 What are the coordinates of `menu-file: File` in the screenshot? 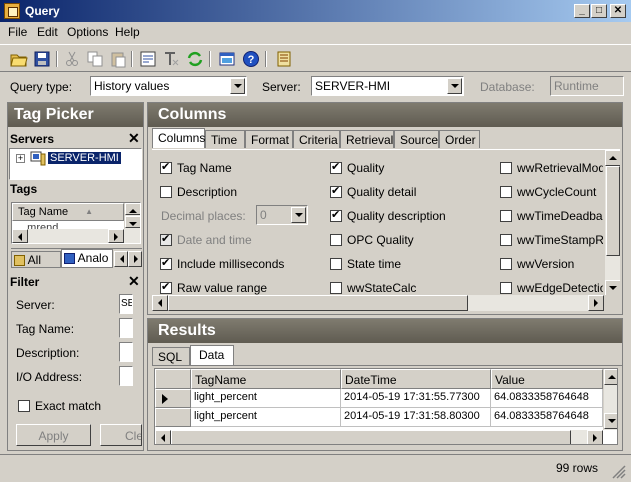 It's located at (17, 32).